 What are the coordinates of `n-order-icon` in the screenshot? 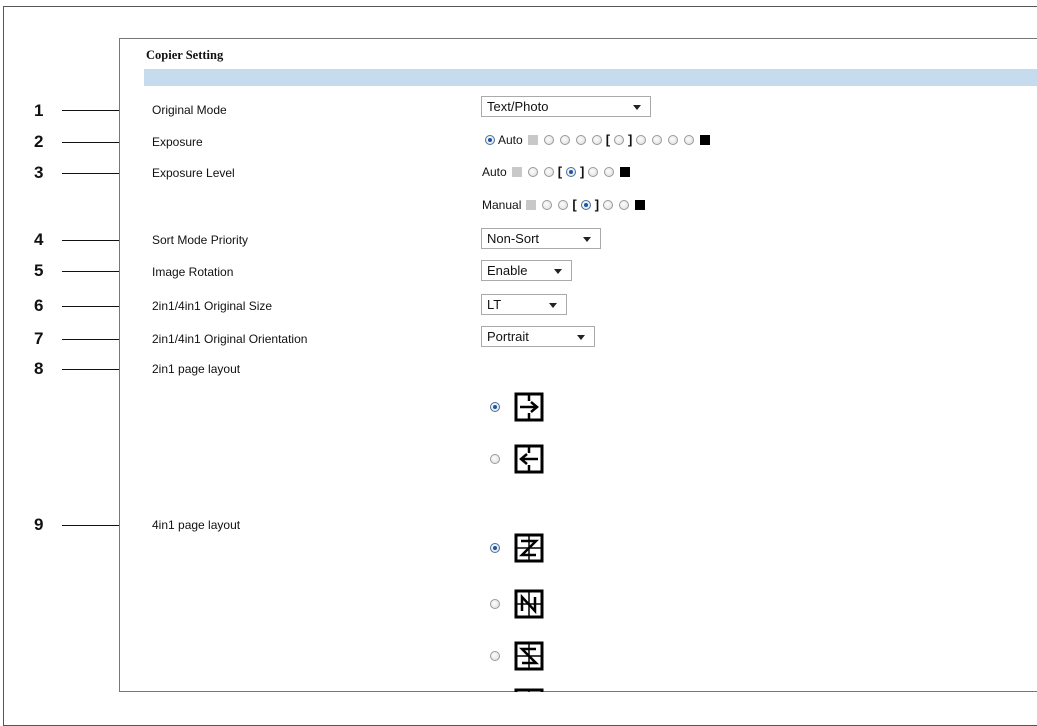 It's located at (529, 604).